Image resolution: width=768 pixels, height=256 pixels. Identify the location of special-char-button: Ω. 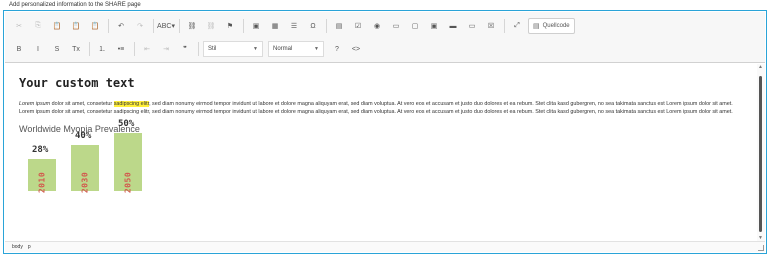
(313, 26).